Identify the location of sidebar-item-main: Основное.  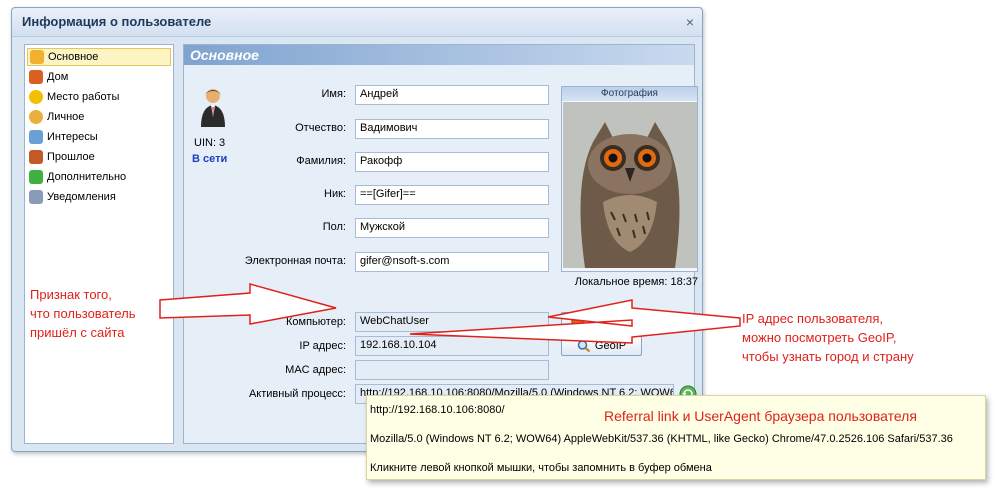
(99, 57).